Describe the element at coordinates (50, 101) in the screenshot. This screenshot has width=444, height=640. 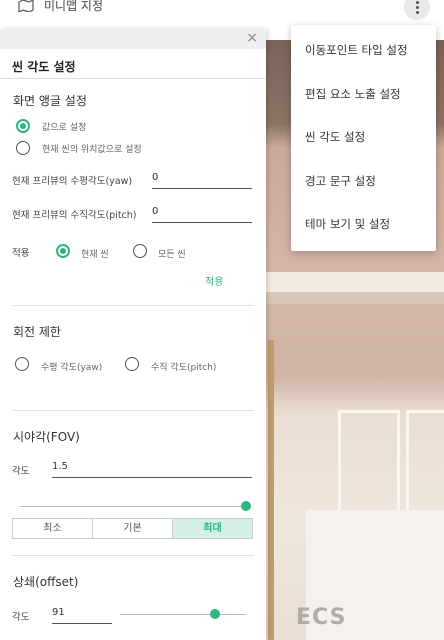
I see `section-title-screen-angle: 화면 앵글 설정` at that location.